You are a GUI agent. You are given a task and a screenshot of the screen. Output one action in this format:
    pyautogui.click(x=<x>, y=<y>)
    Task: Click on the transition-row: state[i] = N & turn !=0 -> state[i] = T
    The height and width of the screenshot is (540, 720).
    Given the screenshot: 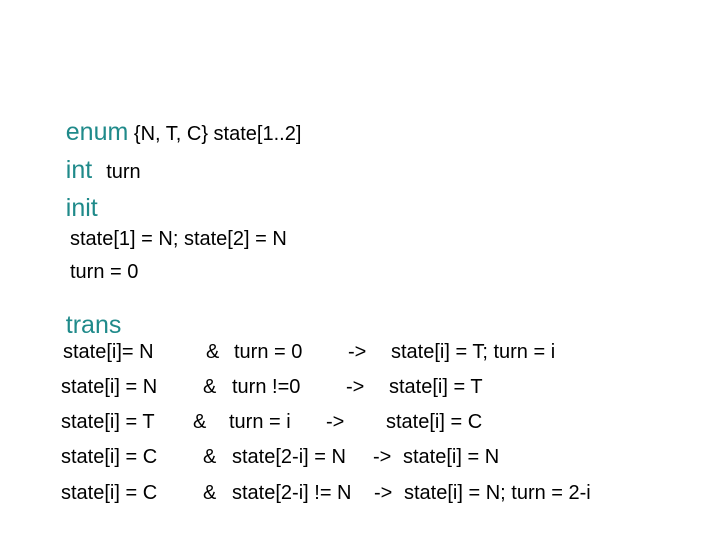 What is the action you would take?
    pyautogui.click(x=360, y=388)
    